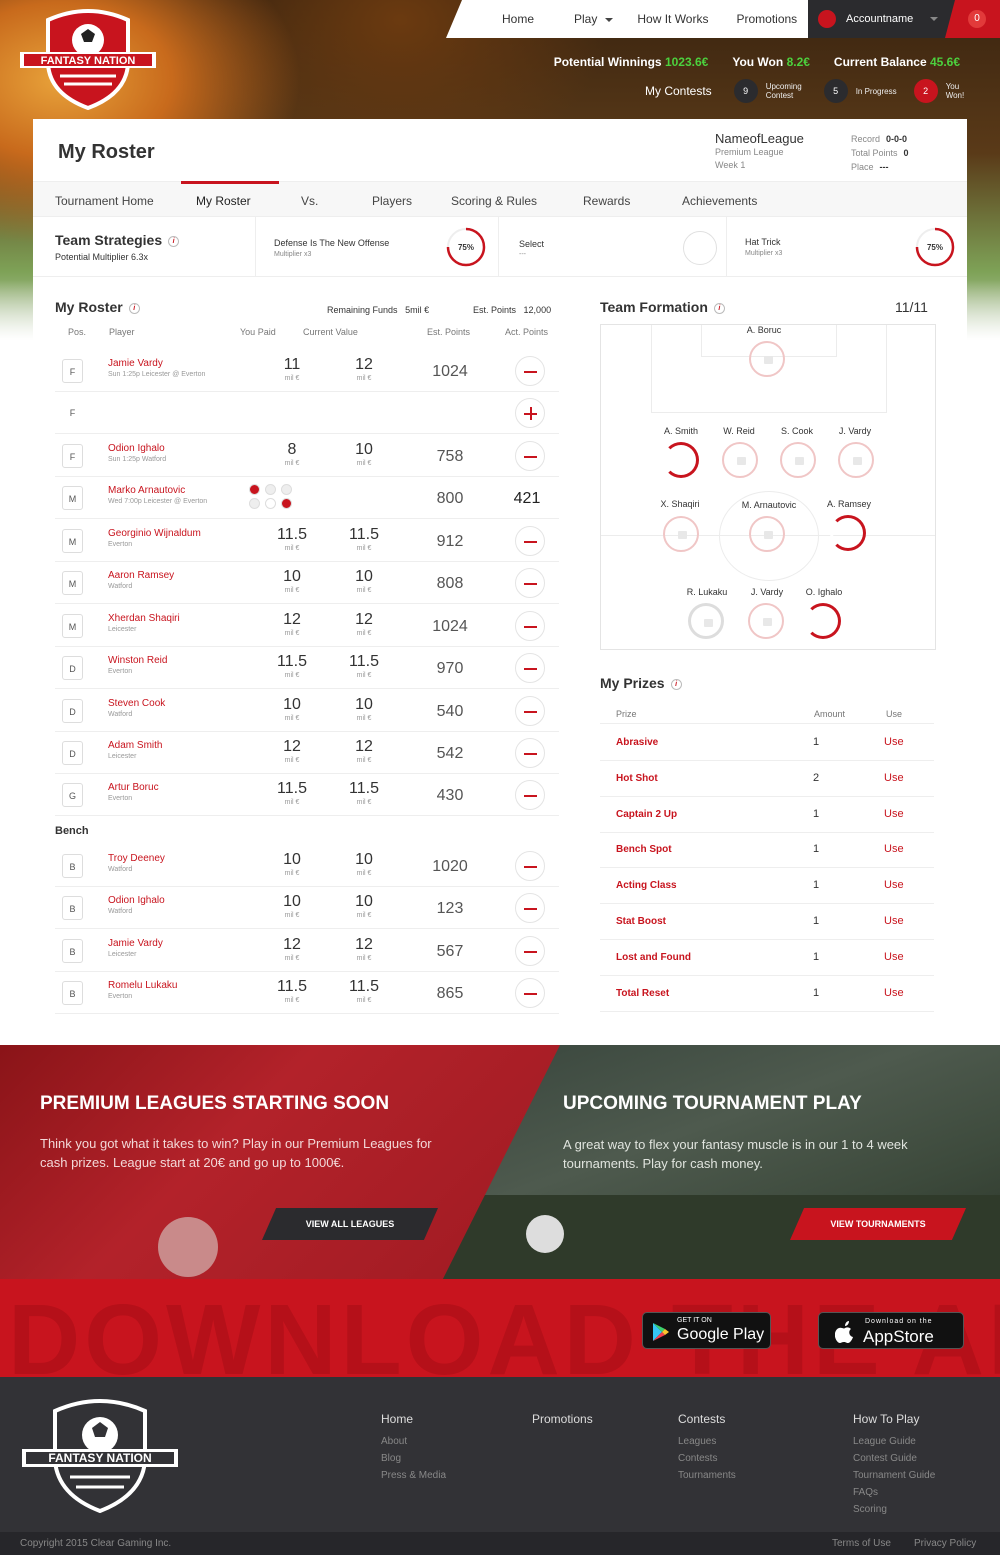 This screenshot has height=1555, width=1000. What do you see at coordinates (719, 201) in the screenshot?
I see `tab-achievements: Achievements` at bounding box center [719, 201].